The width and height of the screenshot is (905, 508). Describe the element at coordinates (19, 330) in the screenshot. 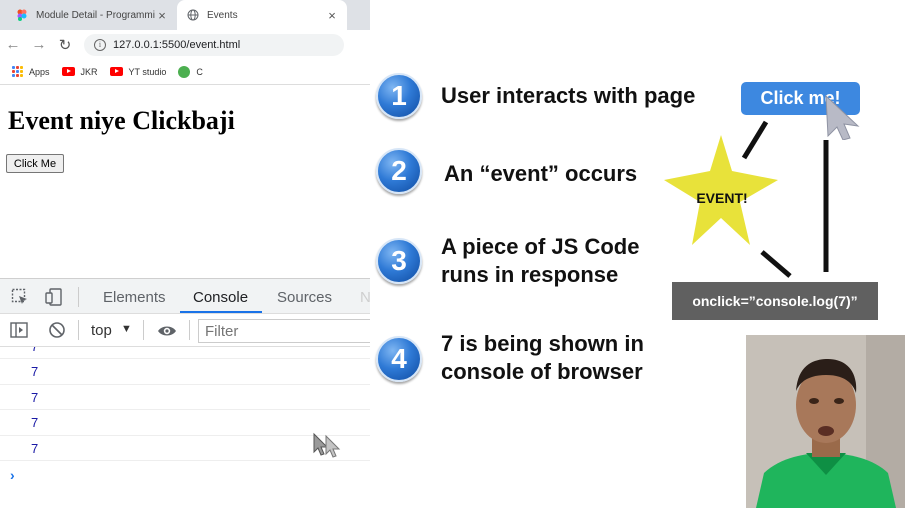

I see `sidebar-toggle-icon` at that location.